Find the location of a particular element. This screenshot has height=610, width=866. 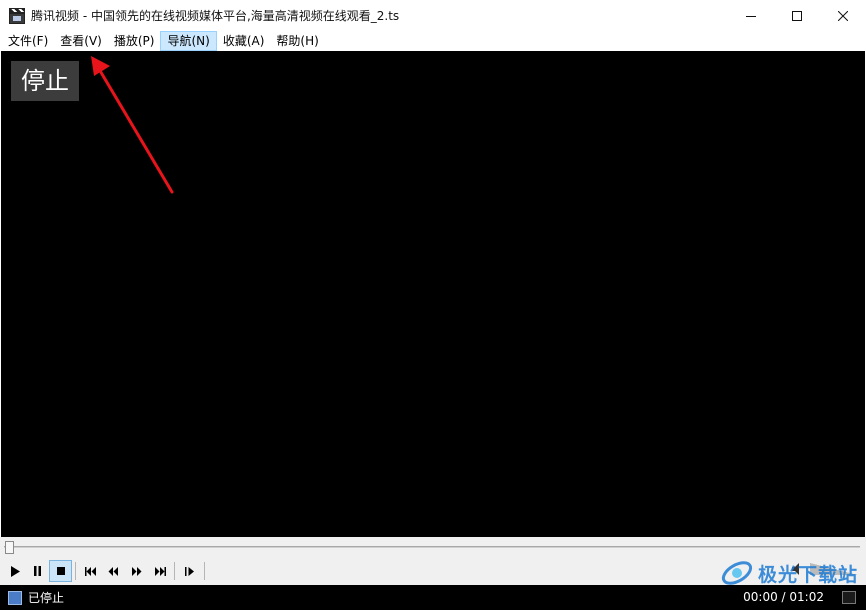

pause-icon is located at coordinates (37, 571).